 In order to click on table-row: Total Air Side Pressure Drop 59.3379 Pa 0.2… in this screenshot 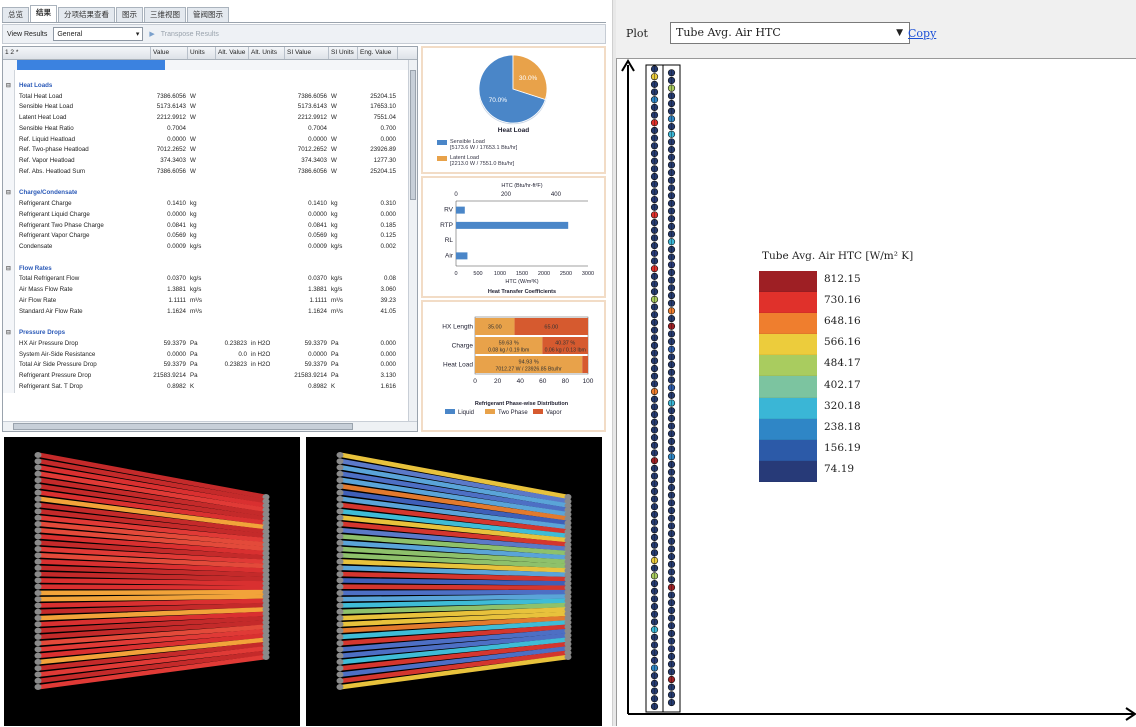, I will do `click(205, 366)`.